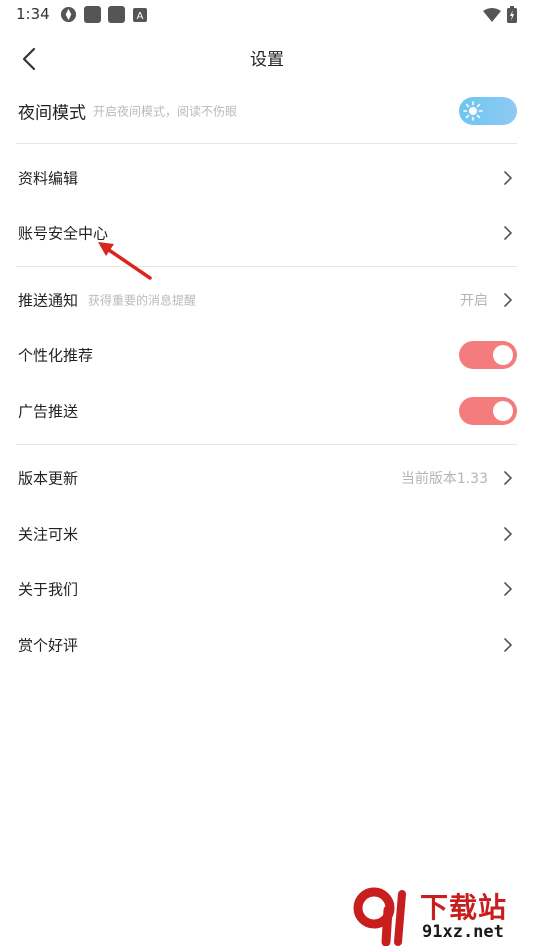 This screenshot has height=950, width=534. I want to click on follow-kemi-row: 关注可米, so click(267, 534).